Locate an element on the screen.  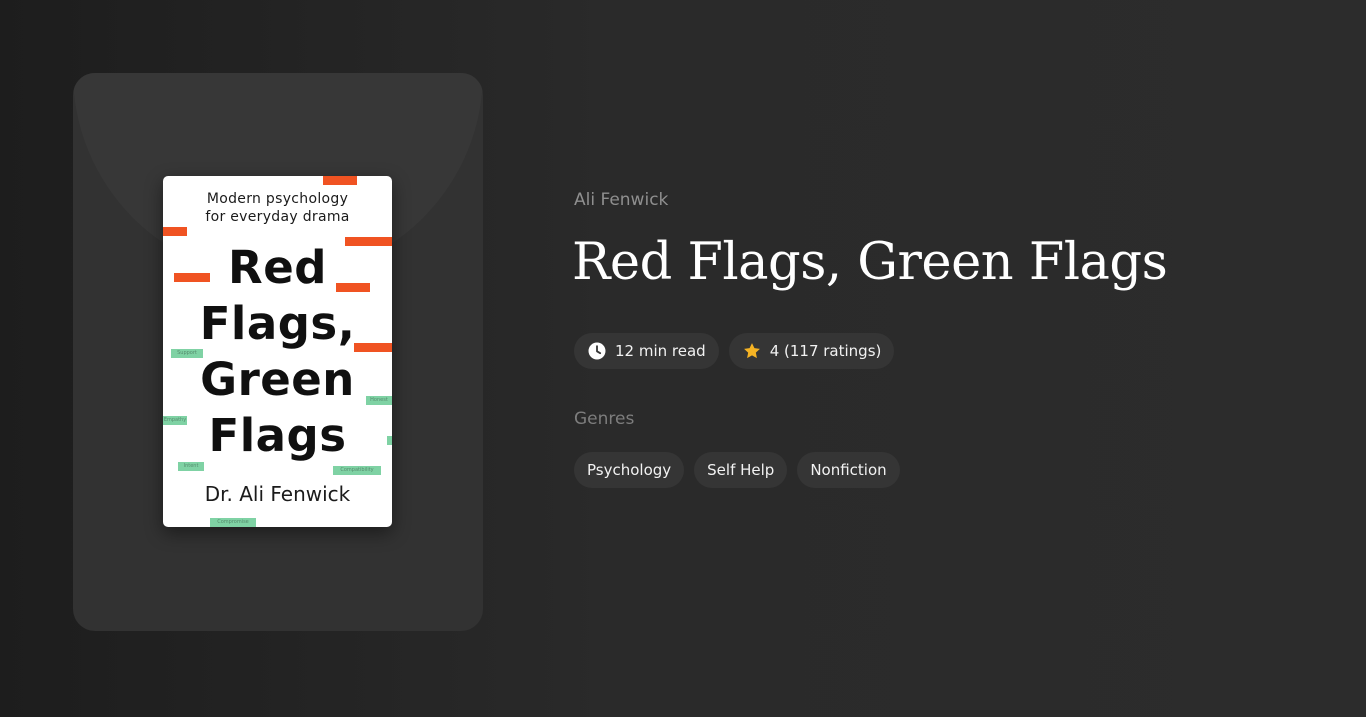
cover-title-line: Green is located at coordinates (277, 379).